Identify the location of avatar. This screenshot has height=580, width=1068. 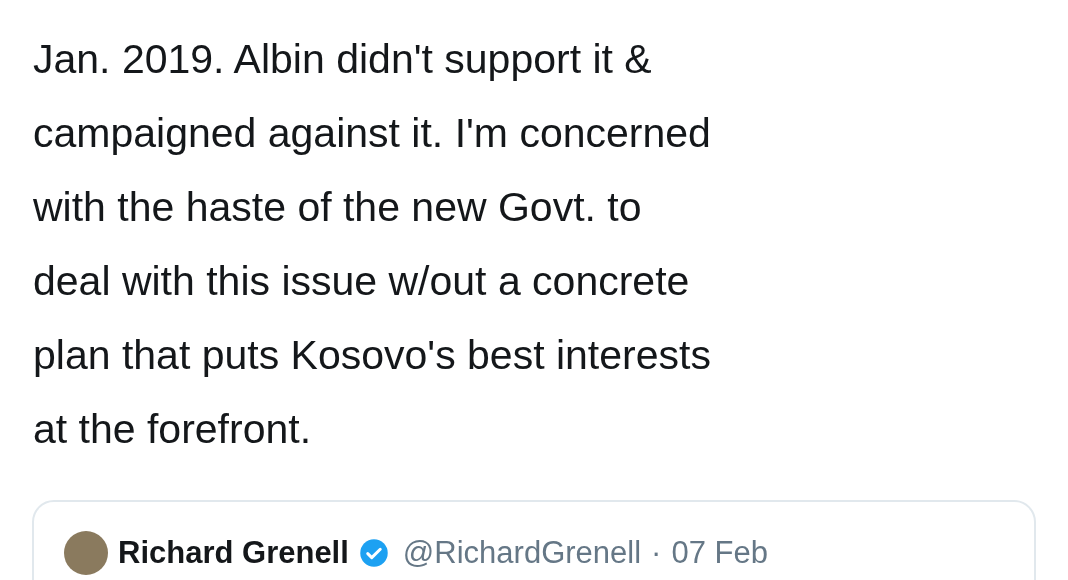
(86, 553).